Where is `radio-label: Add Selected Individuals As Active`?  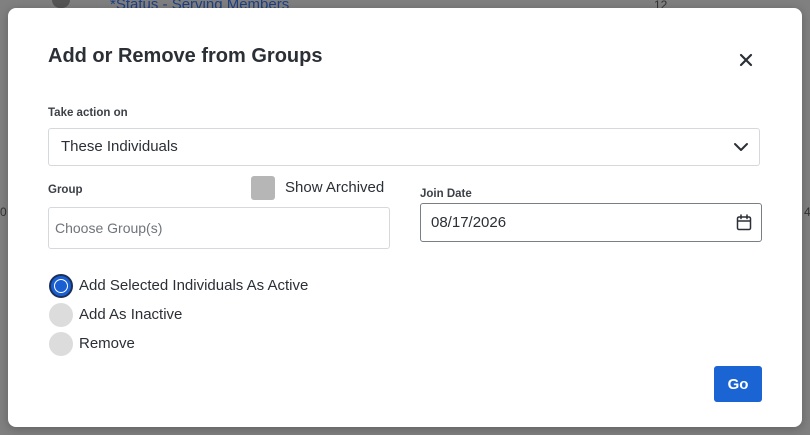 radio-label: Add Selected Individuals As Active is located at coordinates (194, 285).